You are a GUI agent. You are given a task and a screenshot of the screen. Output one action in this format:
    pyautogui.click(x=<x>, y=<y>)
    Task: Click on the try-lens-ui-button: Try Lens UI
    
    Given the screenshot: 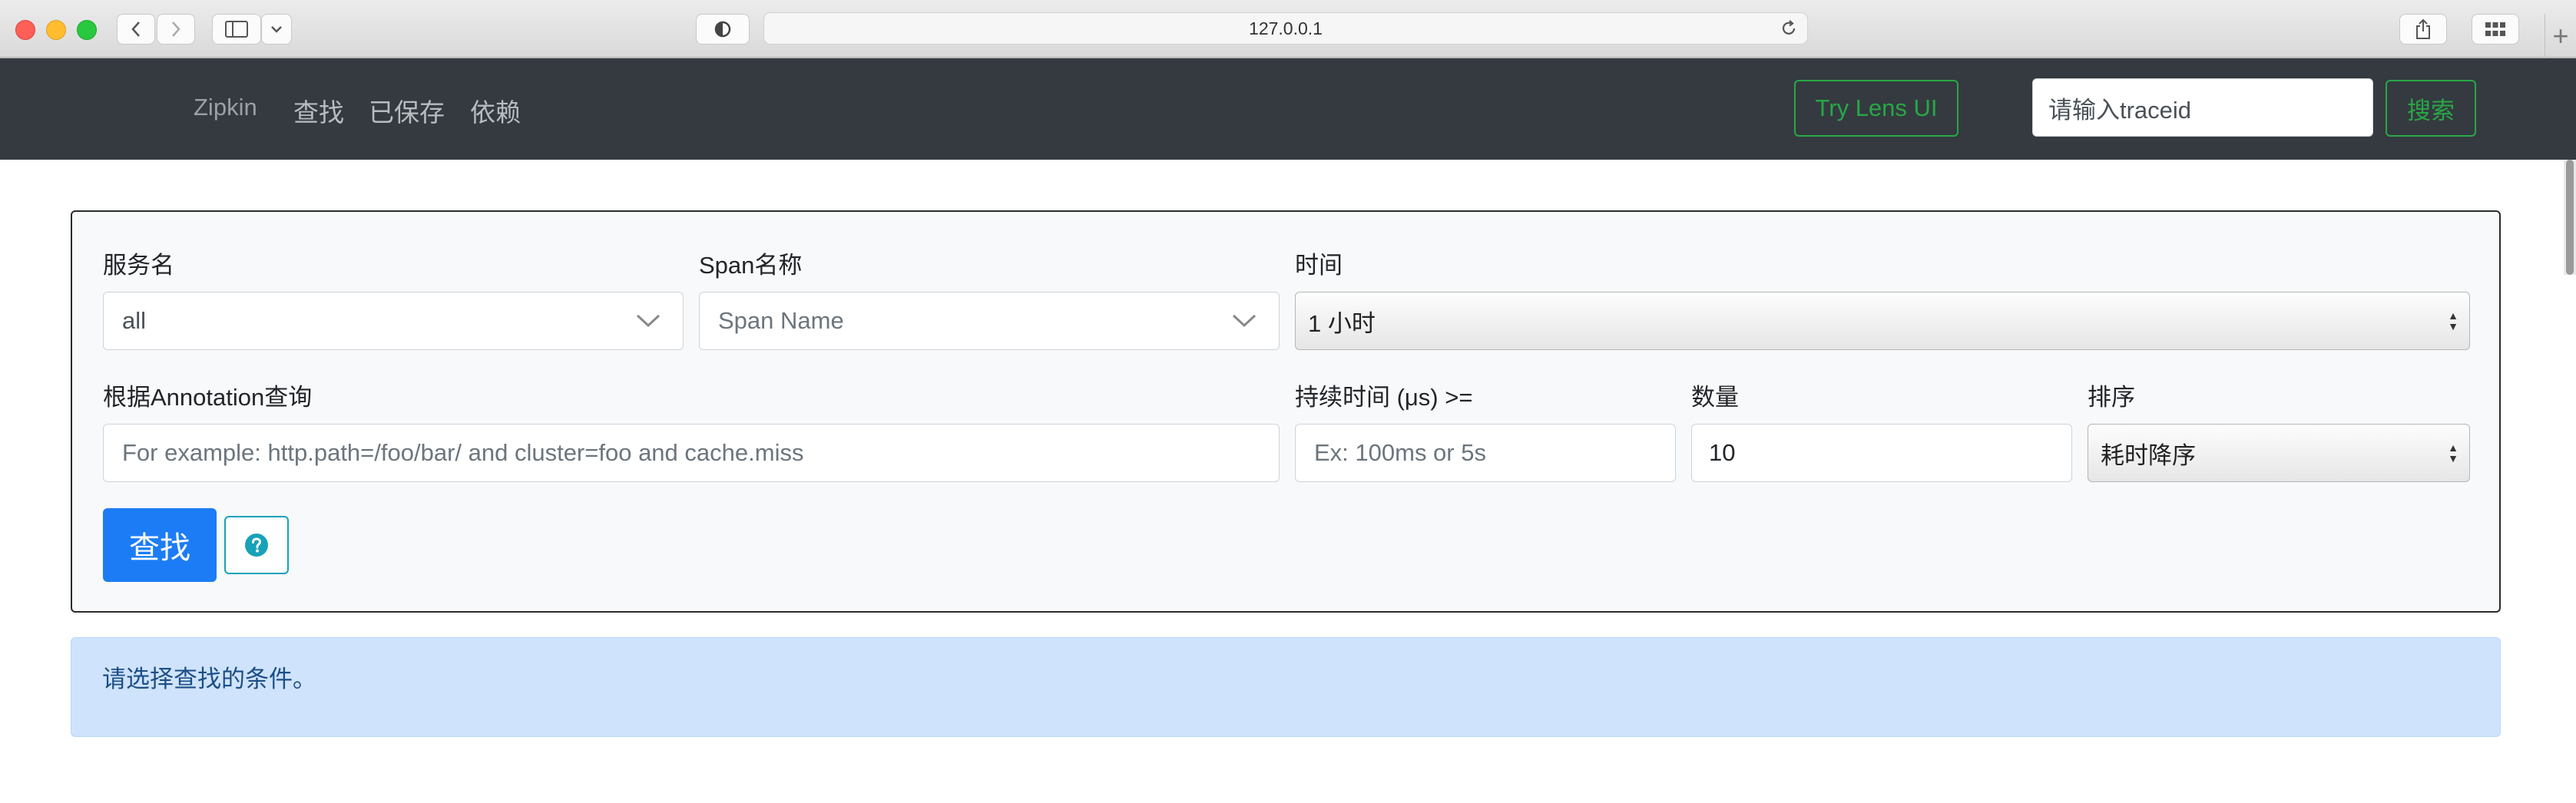 What is the action you would take?
    pyautogui.click(x=1876, y=108)
    